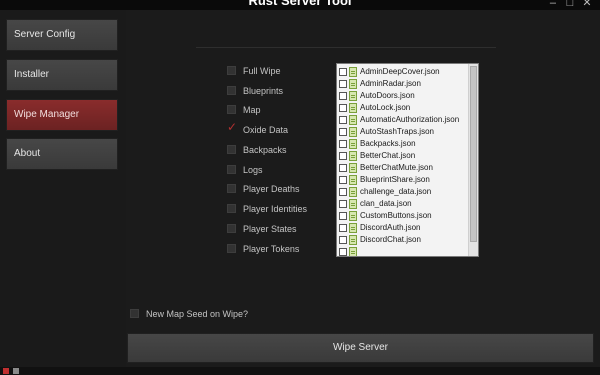  Describe the element at coordinates (45, 34) in the screenshot. I see `nav-label: Server Config` at that location.